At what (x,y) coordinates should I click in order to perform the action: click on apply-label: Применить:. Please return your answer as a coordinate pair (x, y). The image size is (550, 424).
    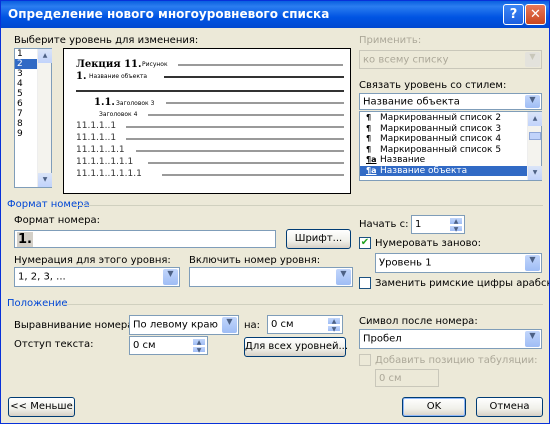
    Looking at the image, I should click on (390, 40).